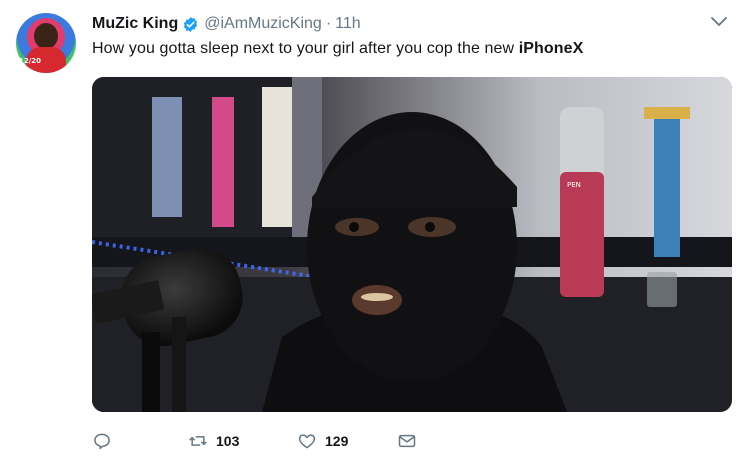  Describe the element at coordinates (135, 24) in the screenshot. I see `author-name: MuZic King` at that location.